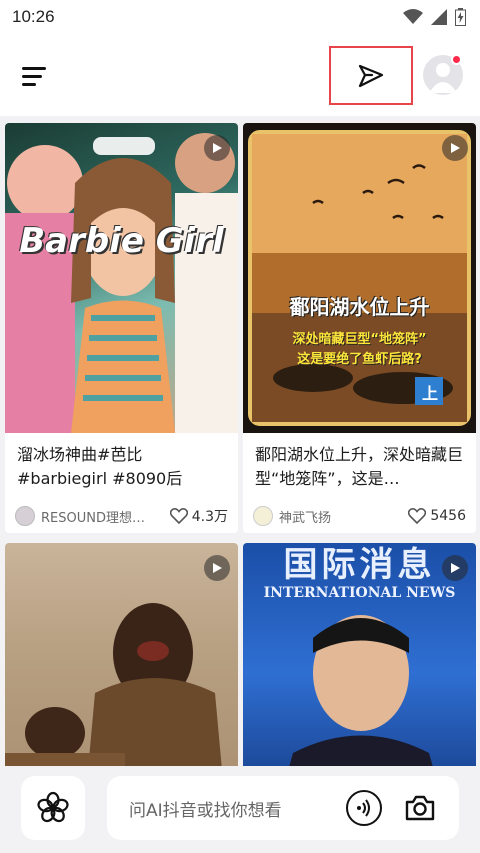 This screenshot has height=853, width=480. I want to click on battery-icon, so click(460, 17).